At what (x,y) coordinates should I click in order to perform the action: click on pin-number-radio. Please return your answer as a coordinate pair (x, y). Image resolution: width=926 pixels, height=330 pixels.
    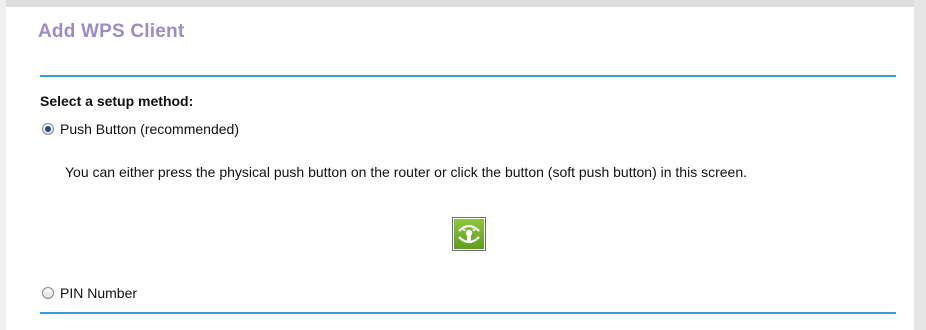
    Looking at the image, I should click on (48, 293).